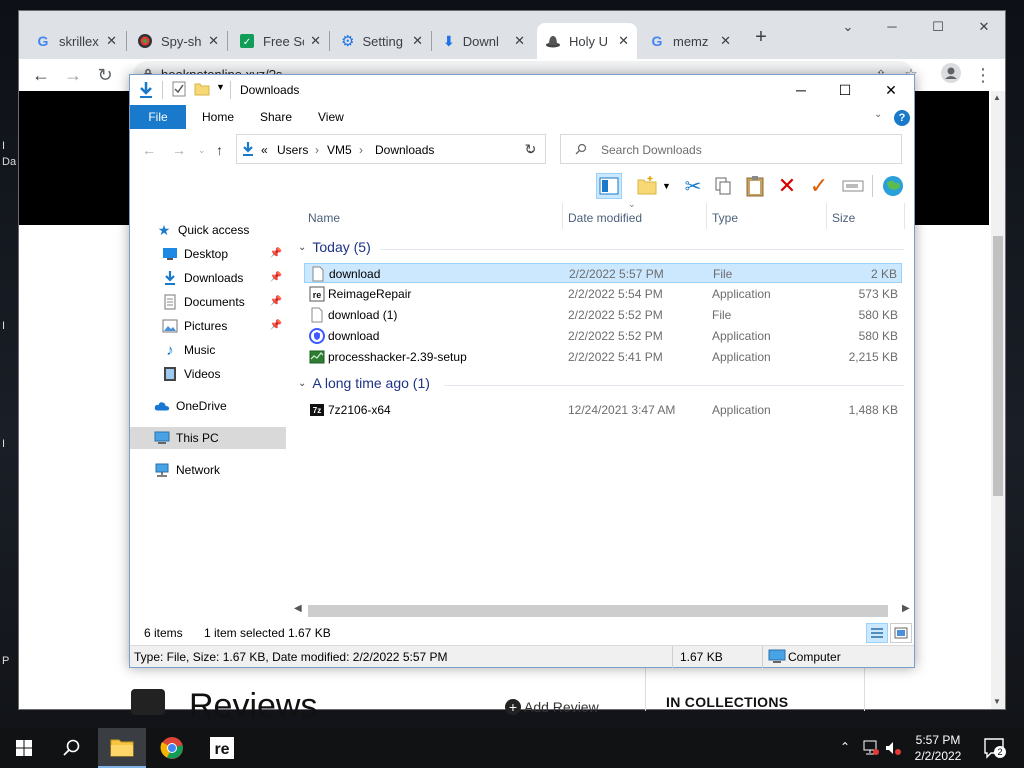  What do you see at coordinates (404, 150) in the screenshot?
I see `breadcrumb-downloads: Downloads` at bounding box center [404, 150].